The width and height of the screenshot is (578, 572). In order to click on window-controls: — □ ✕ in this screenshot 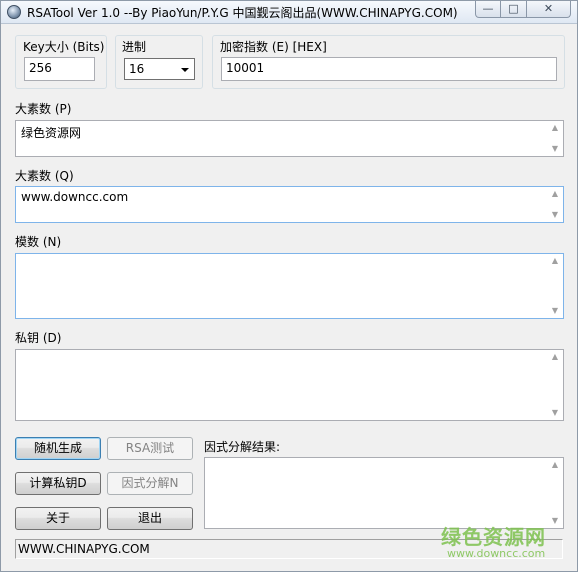, I will do `click(523, 10)`.